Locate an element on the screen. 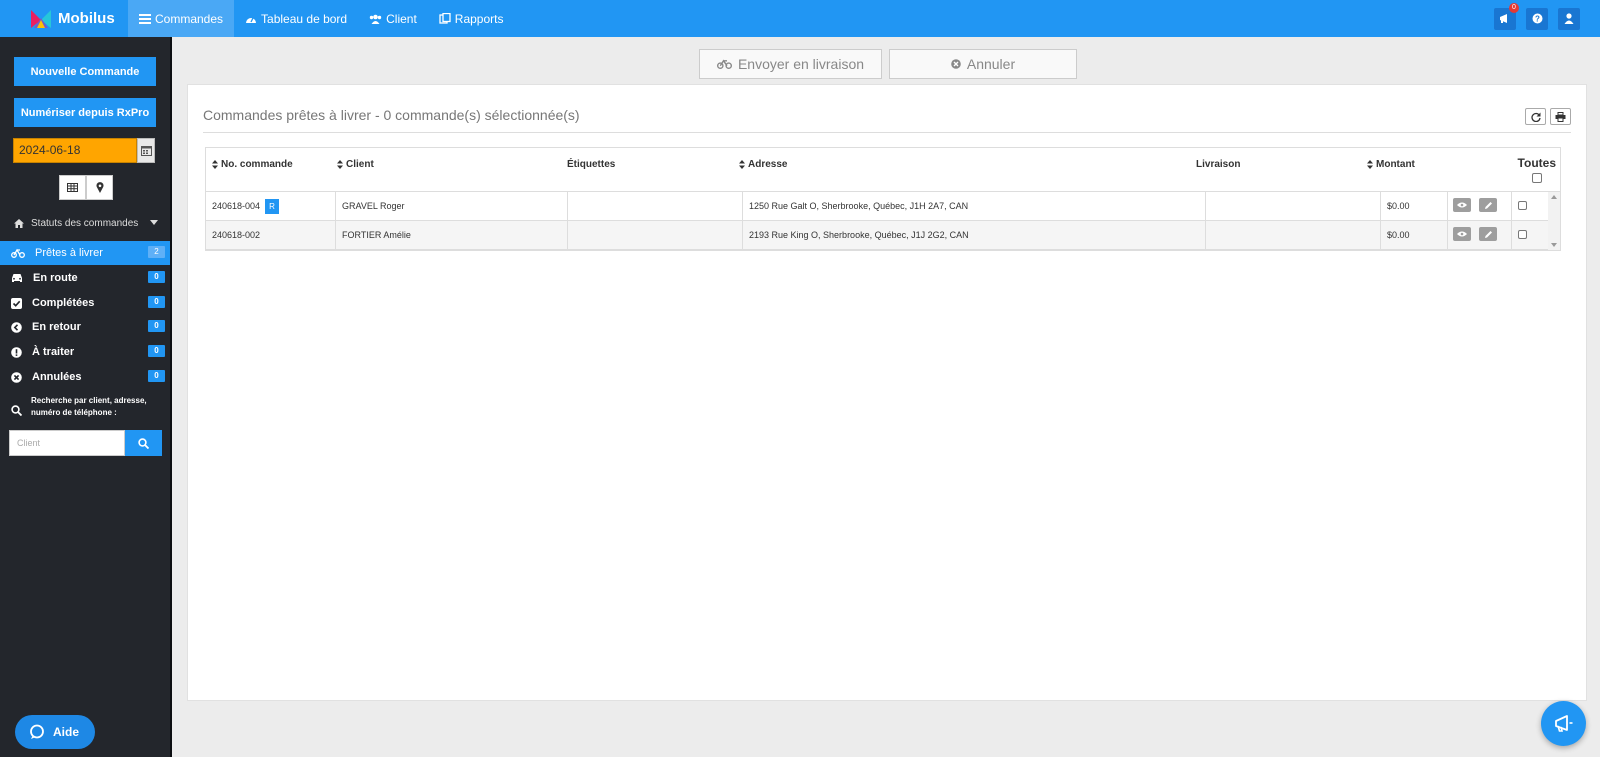 Image resolution: width=1600 pixels, height=757 pixels. cell-order-no: 240618-002 is located at coordinates (271, 235).